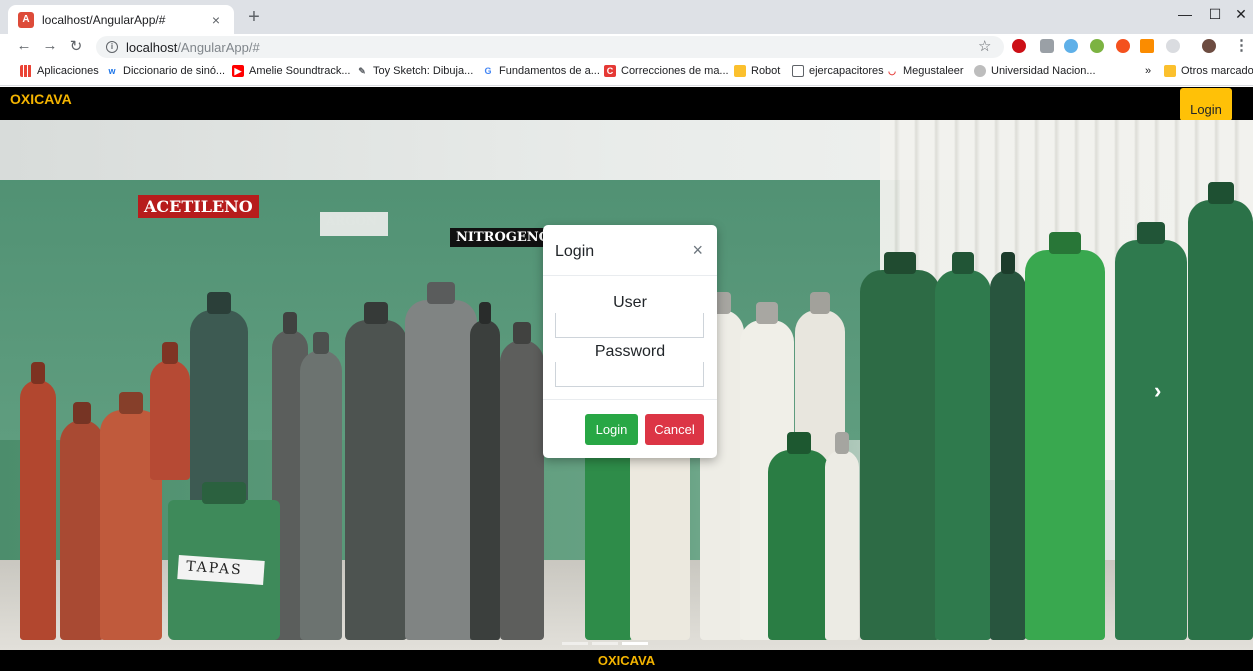 The width and height of the screenshot is (1253, 671). What do you see at coordinates (1148, 71) in the screenshot?
I see `bookmarks-overflow-button: »` at bounding box center [1148, 71].